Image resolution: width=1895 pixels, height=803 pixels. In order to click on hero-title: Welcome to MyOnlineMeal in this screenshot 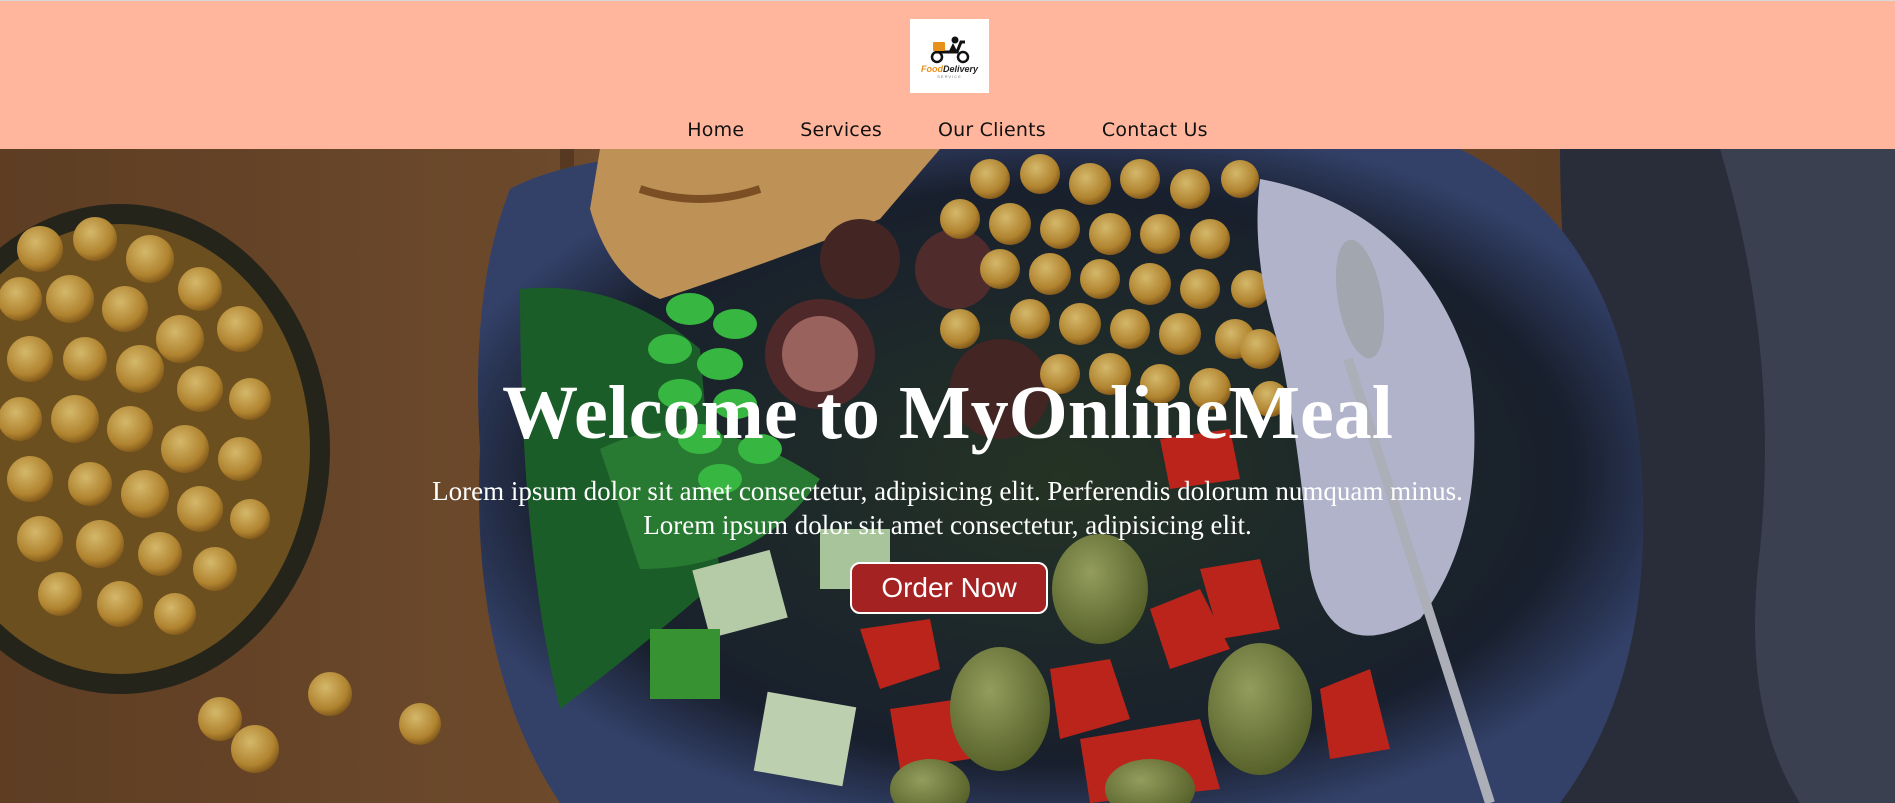, I will do `click(947, 413)`.